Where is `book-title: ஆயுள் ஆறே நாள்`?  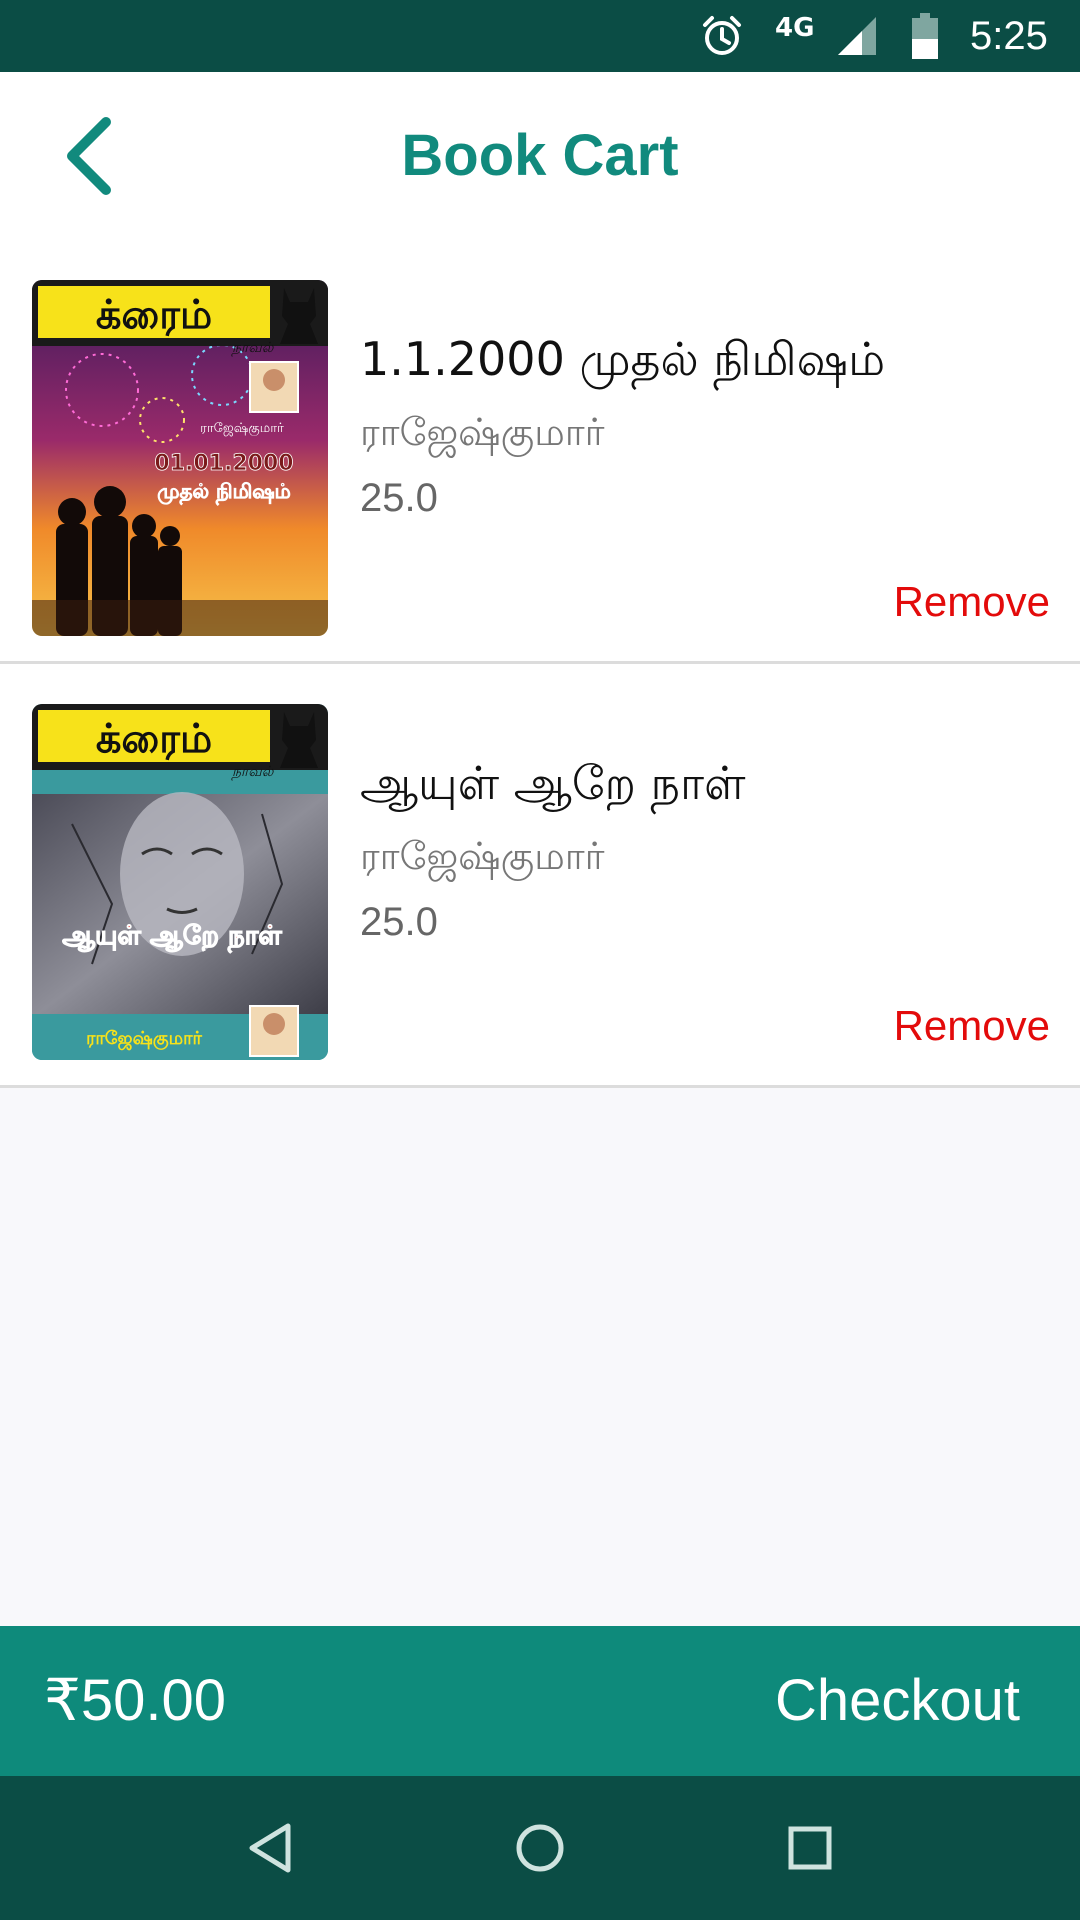
book-title: ஆயுள் ஆறே நாள் is located at coordinates (553, 783).